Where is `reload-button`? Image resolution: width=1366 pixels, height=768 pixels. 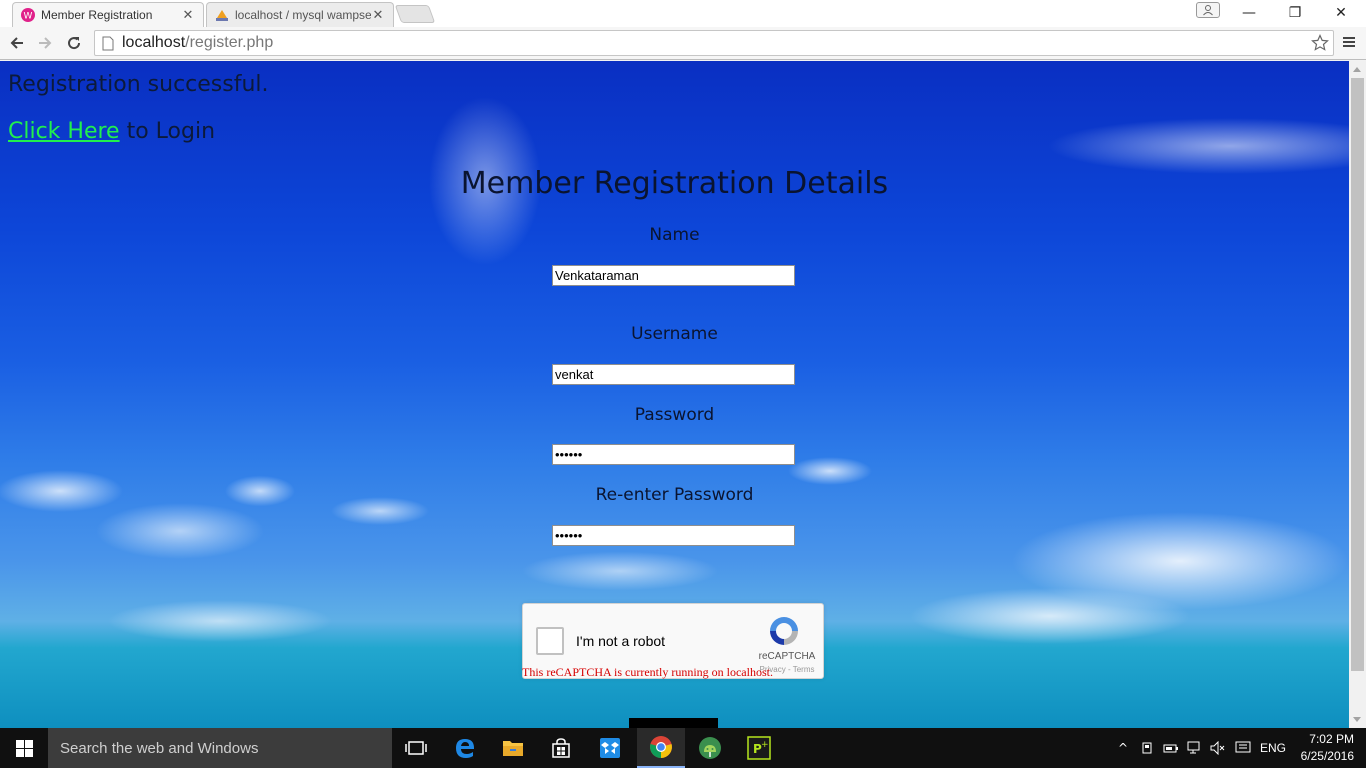 reload-button is located at coordinates (74, 43).